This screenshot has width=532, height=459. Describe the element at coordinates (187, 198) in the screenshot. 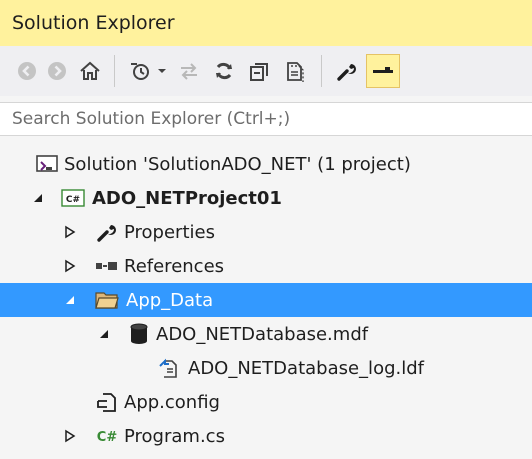

I see `tree-item-label: ADO_NETProject01` at that location.